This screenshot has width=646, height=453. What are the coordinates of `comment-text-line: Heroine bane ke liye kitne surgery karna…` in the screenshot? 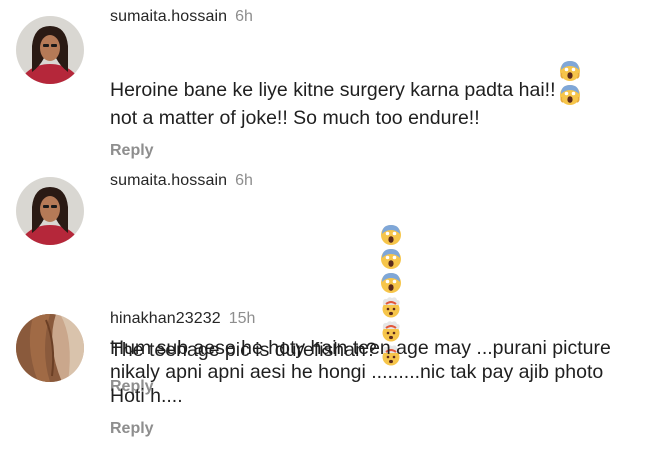 It's located at (333, 90).